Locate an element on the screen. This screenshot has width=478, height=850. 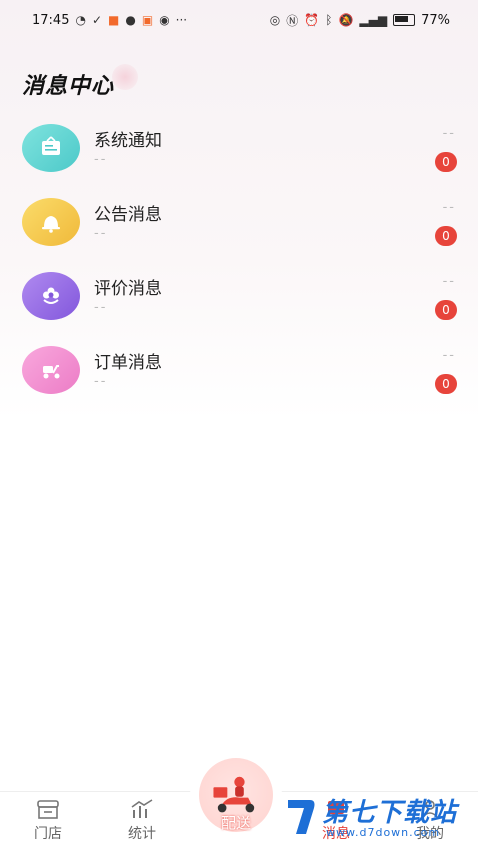
mute-icon: 🔕 is located at coordinates (346, 20).